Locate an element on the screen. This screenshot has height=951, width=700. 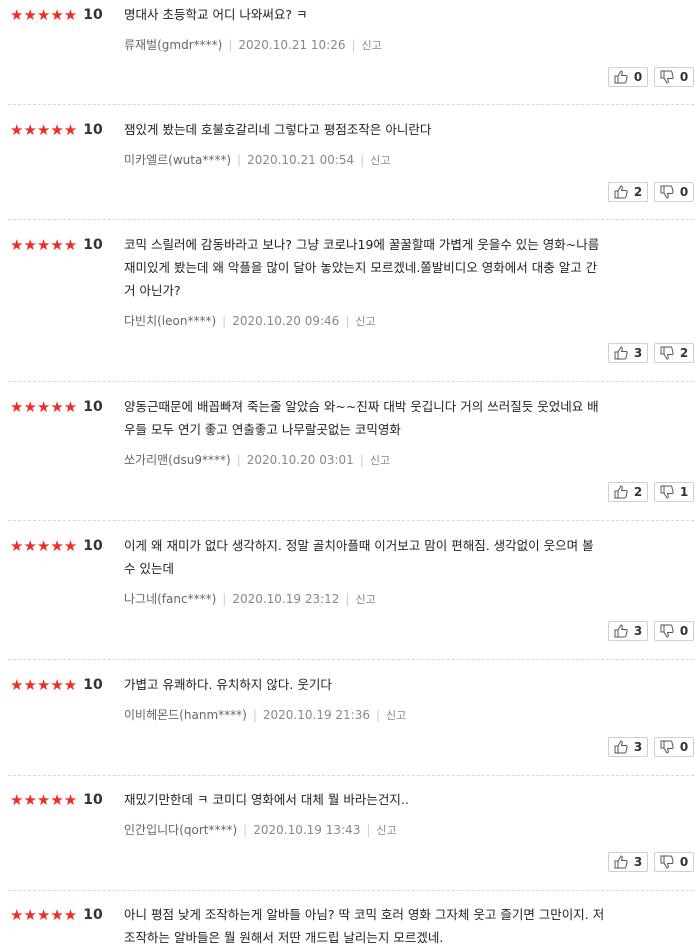
review-text-line: 가볍고 유쾌하다. 유치하지 않다. 웃기다 is located at coordinates (228, 684).